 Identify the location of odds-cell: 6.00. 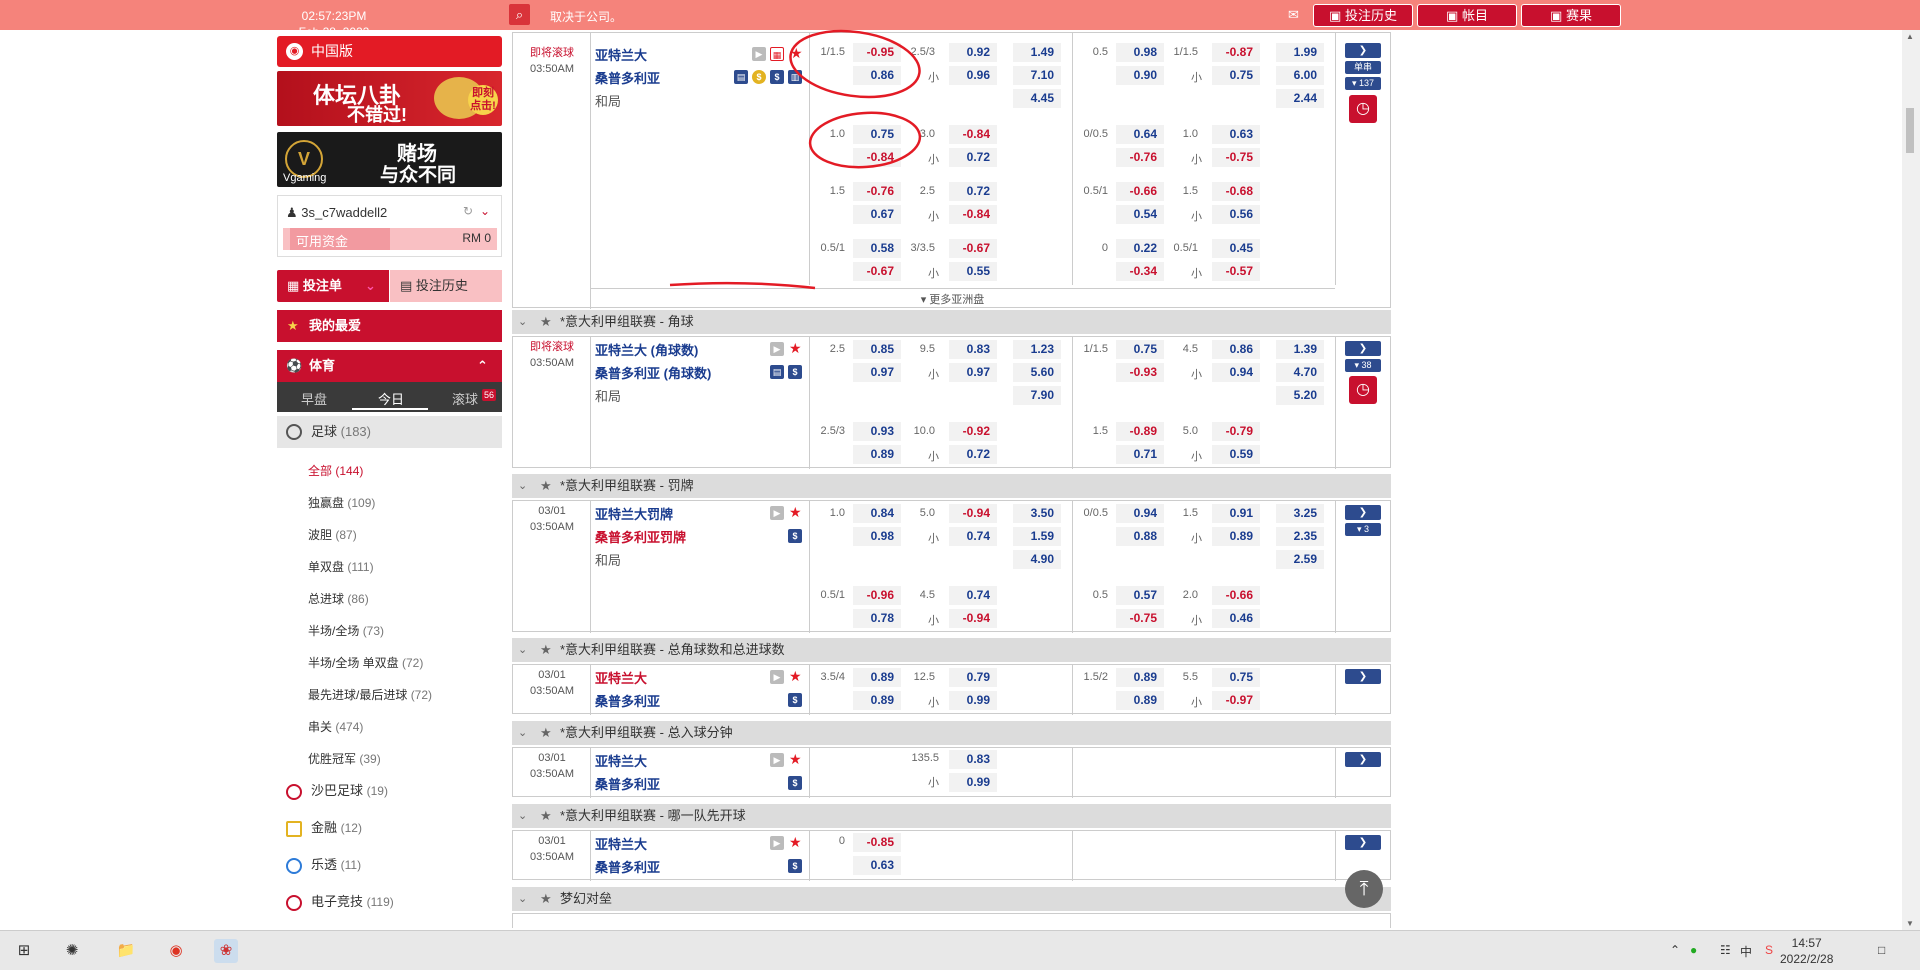
(1300, 75).